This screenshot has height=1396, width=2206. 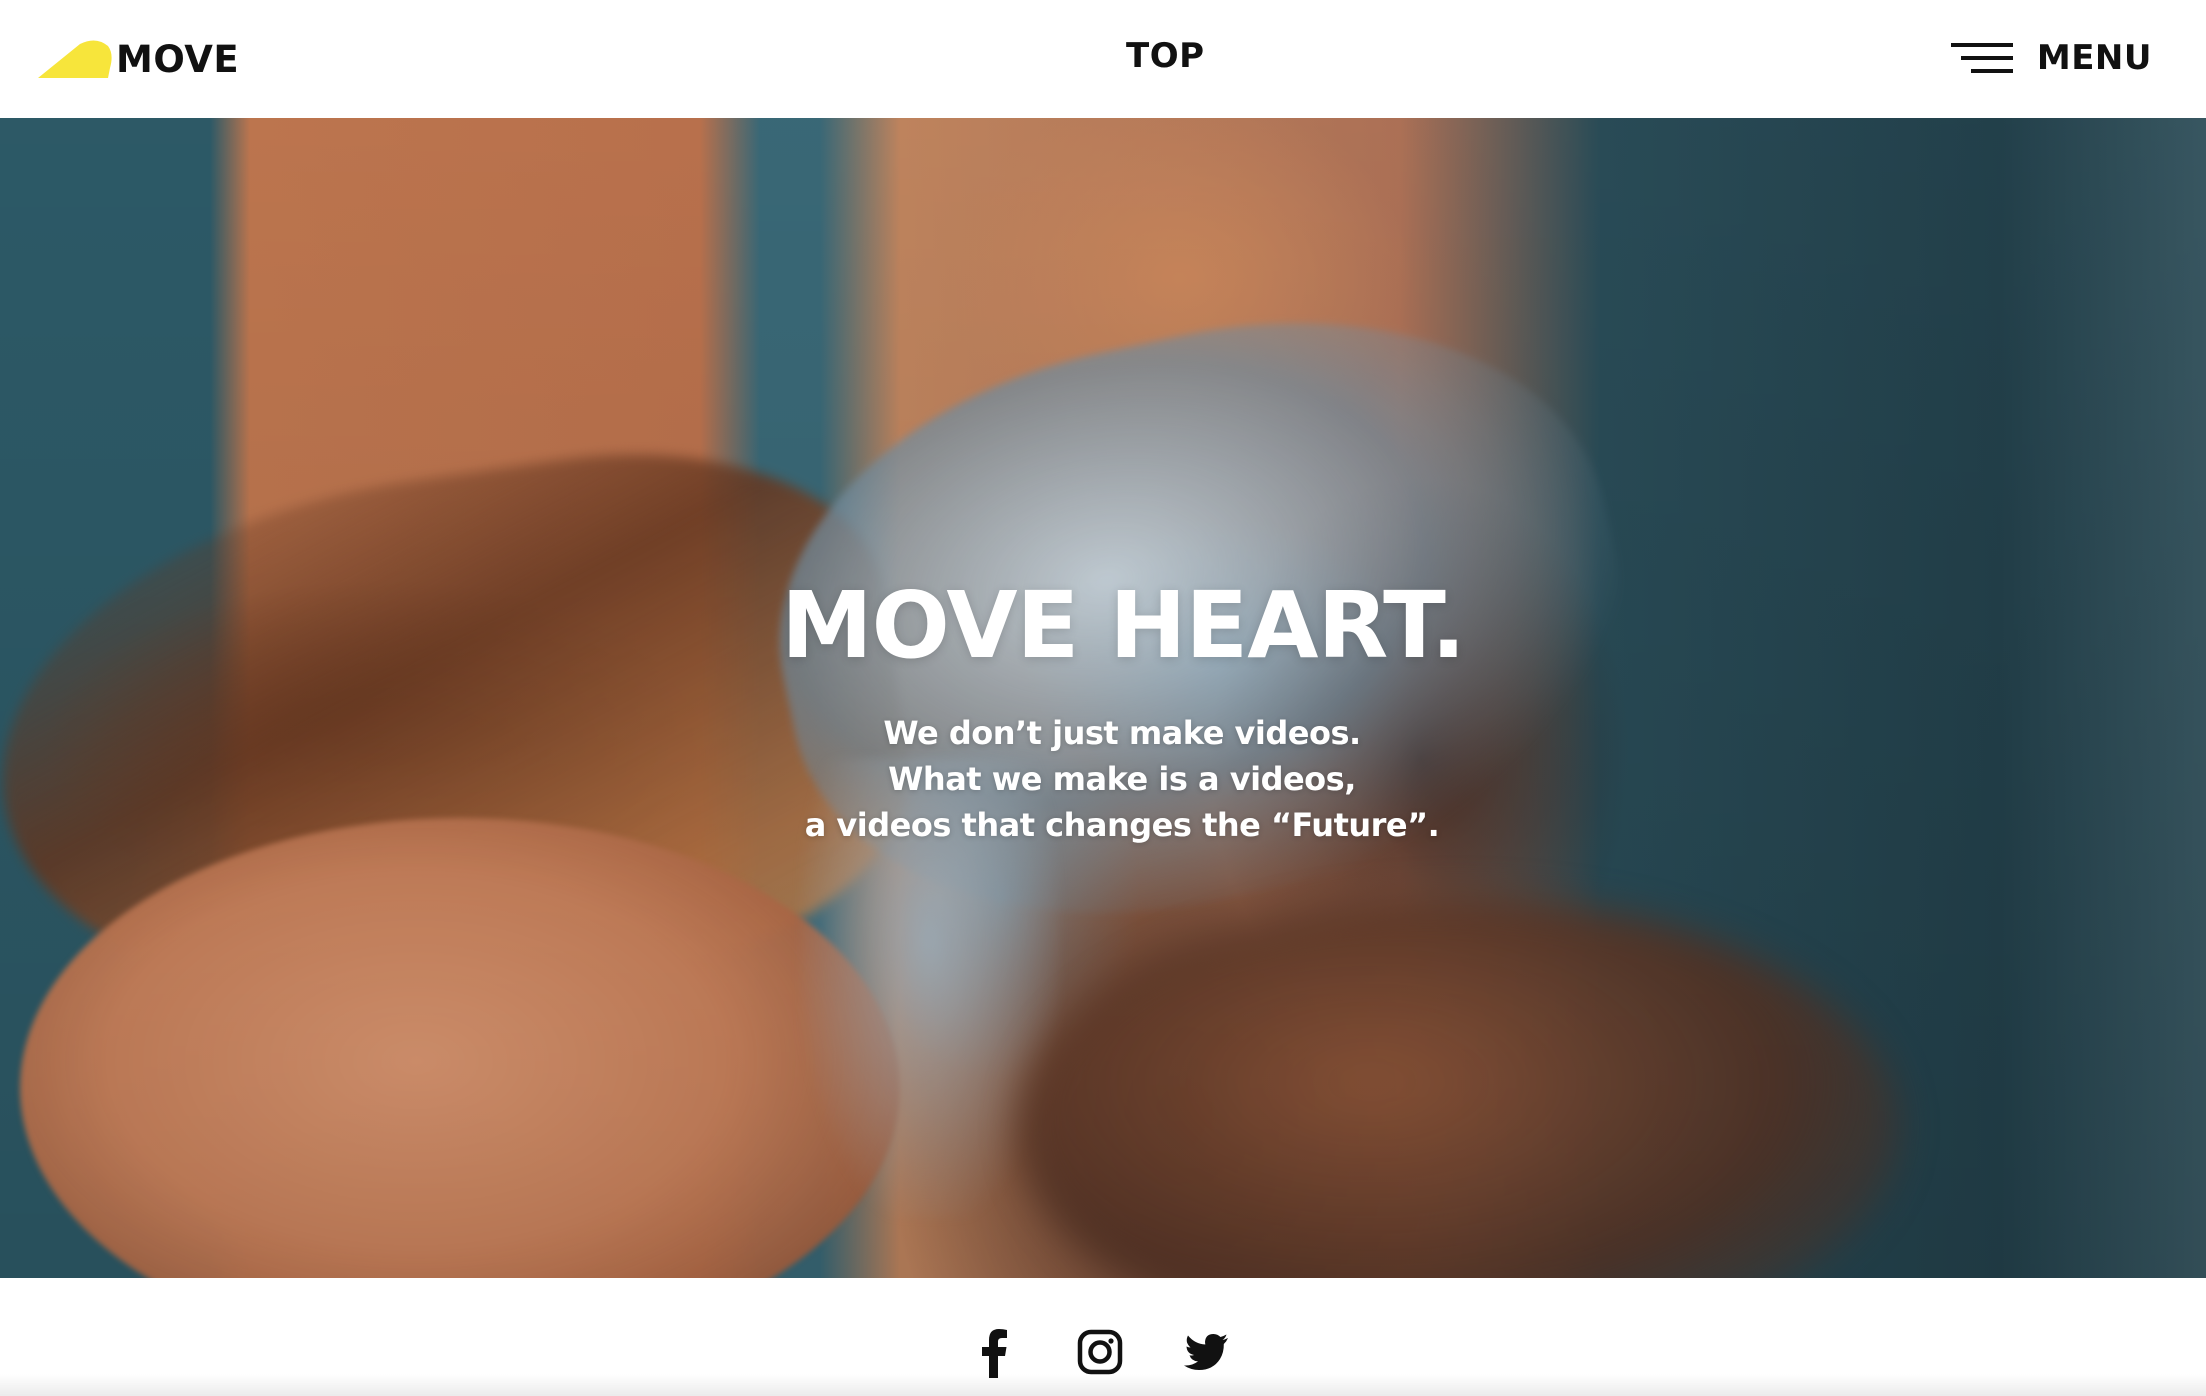 What do you see at coordinates (1103, 59) in the screenshot?
I see `site-header: MOVE TOP MENU` at bounding box center [1103, 59].